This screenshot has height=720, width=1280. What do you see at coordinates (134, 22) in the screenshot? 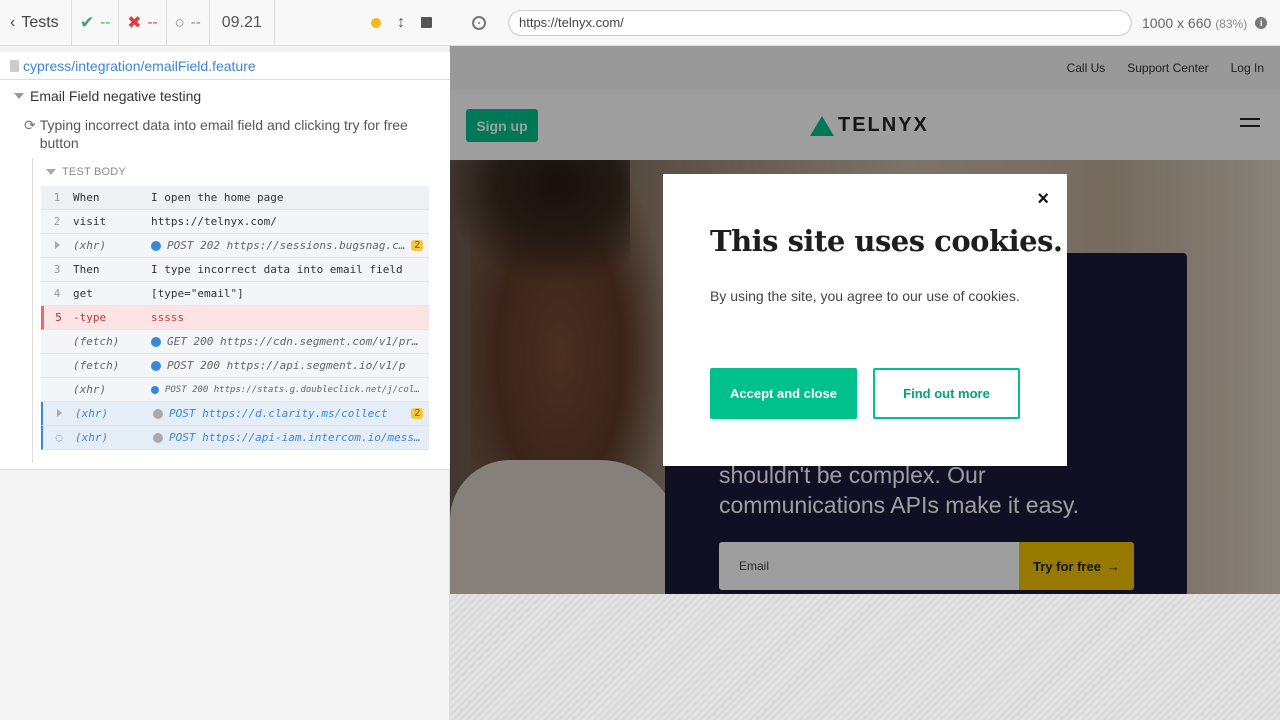
I see `cross-icon: ✖` at bounding box center [134, 22].